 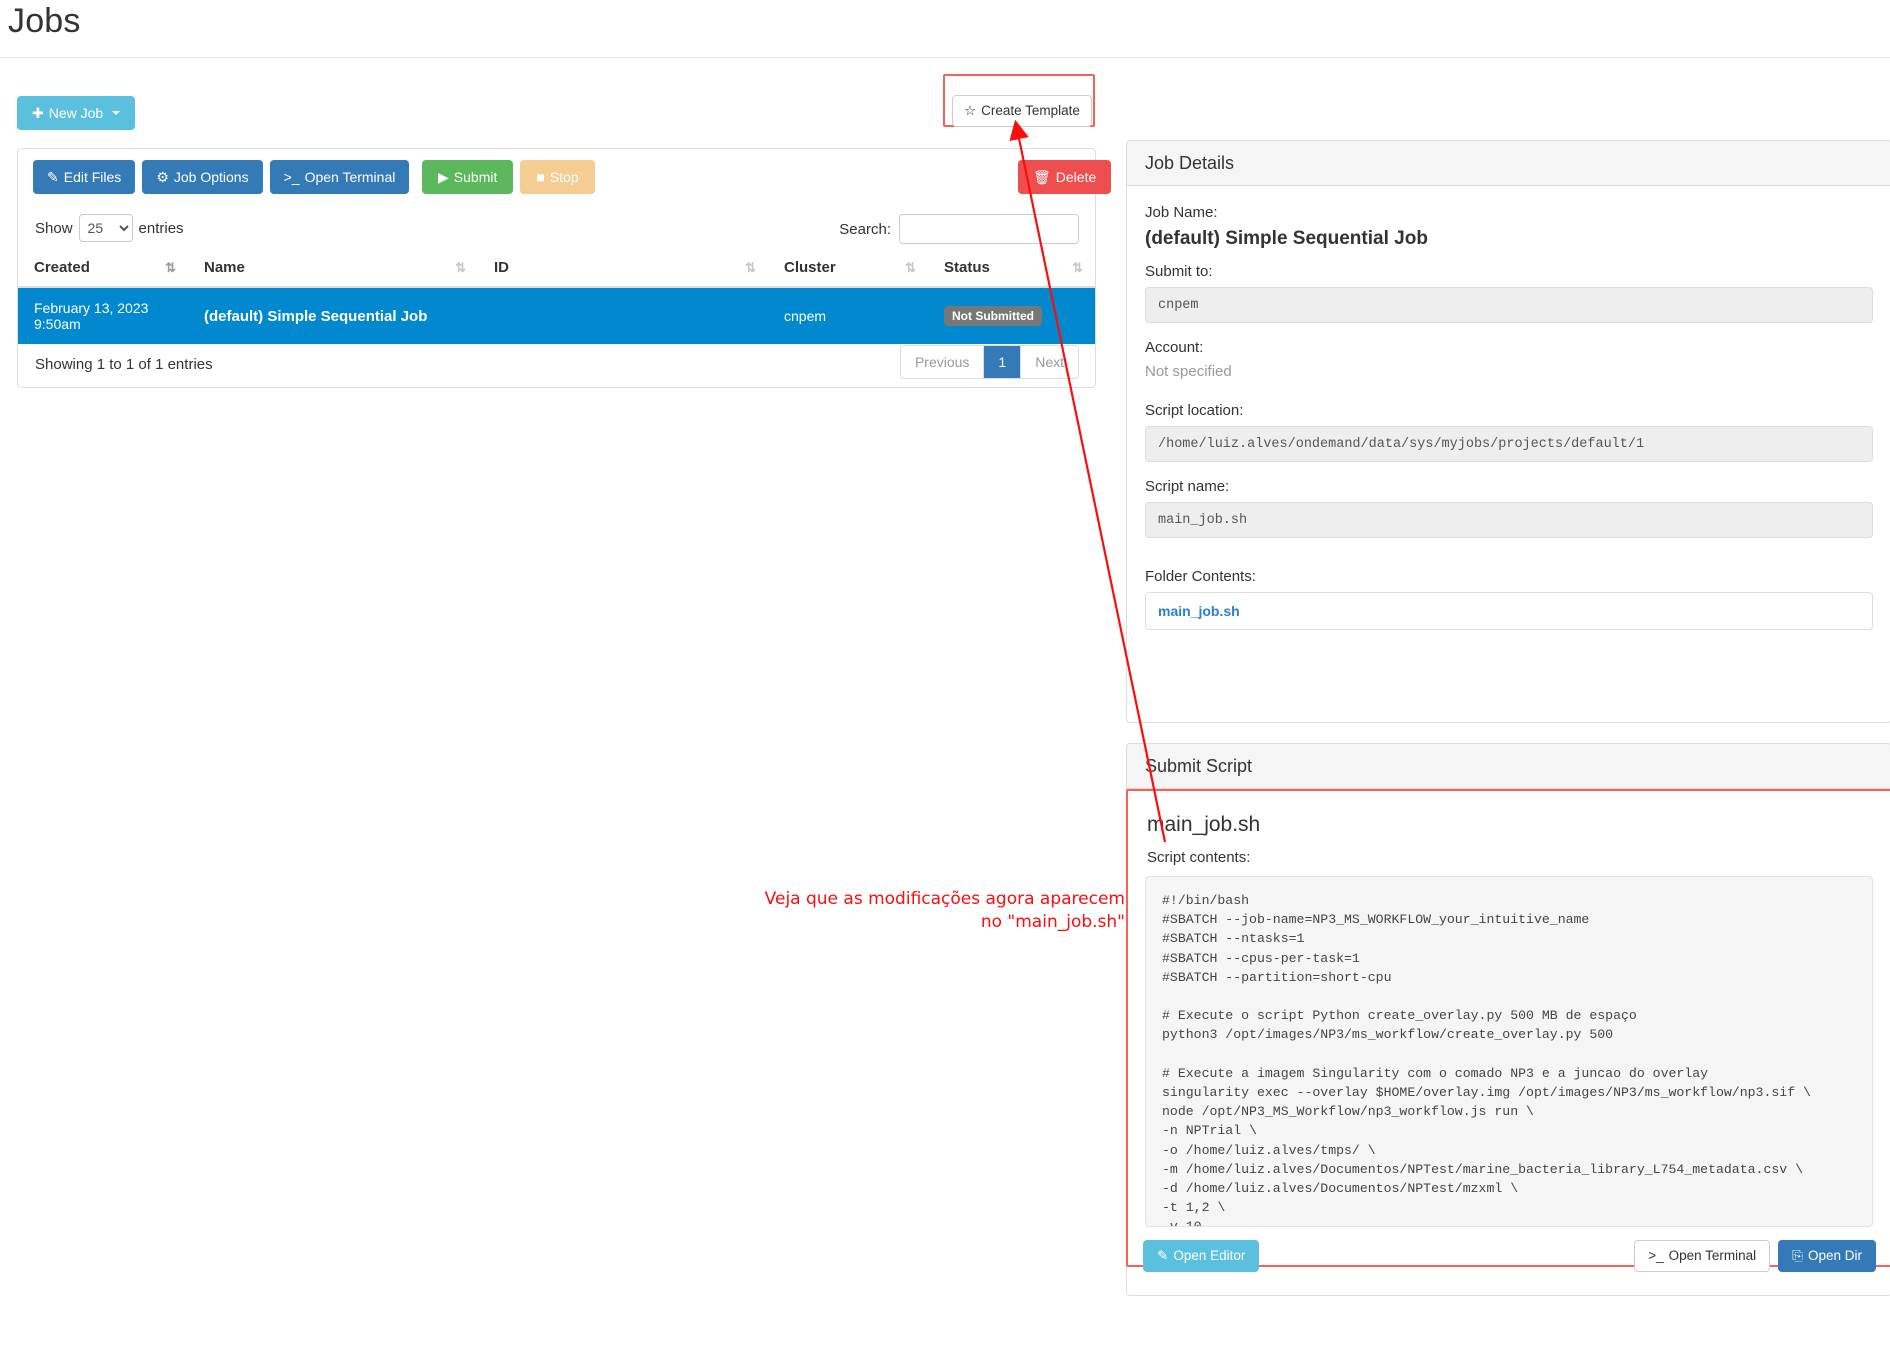 I want to click on column-label-status: Status, so click(x=967, y=267).